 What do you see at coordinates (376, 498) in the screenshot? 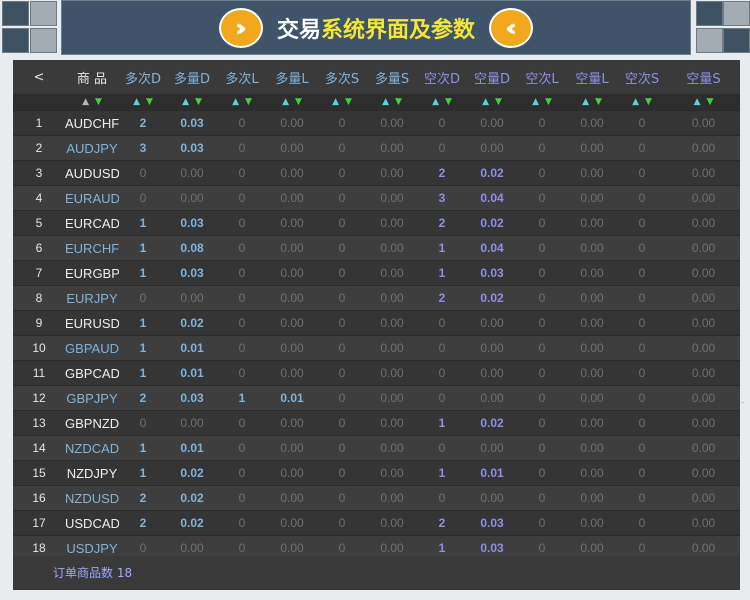
I see `table-row: 16 NZDUSD 2 0.02 0 0.00 0 0.00 0 0.00 0 0.00 0 0.00` at bounding box center [376, 498].